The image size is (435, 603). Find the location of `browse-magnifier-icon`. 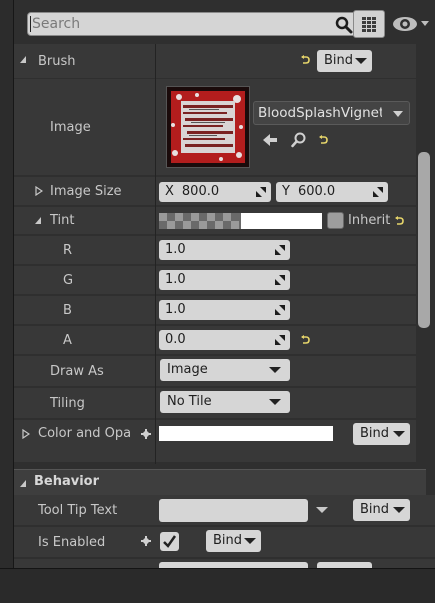

browse-magnifier-icon is located at coordinates (299, 140).